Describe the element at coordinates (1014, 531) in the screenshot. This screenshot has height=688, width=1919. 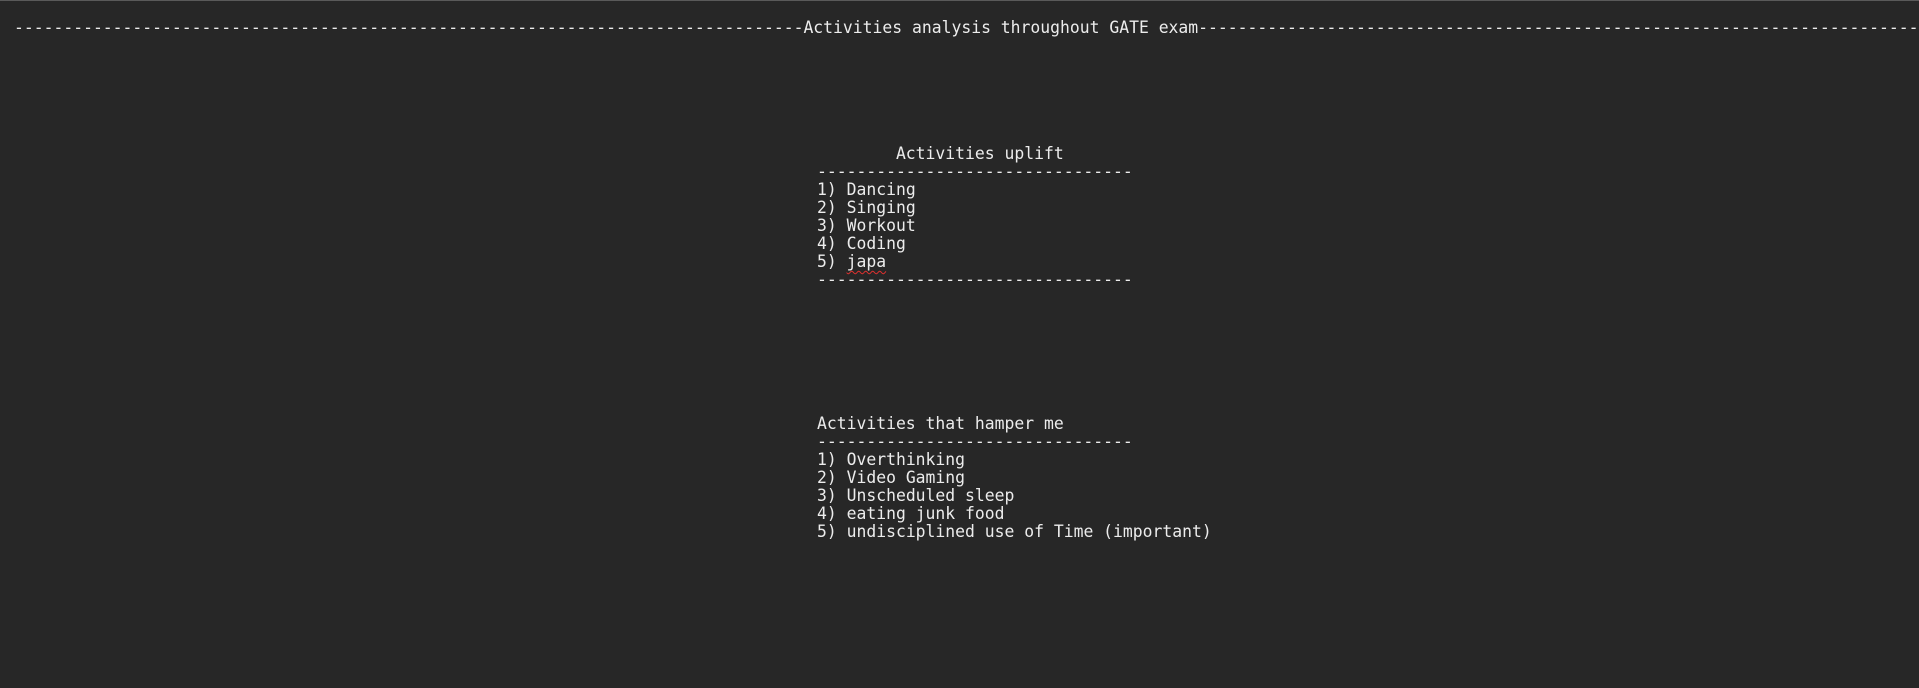
I see `list-item: 5) undisciplined use of Time (important)` at that location.